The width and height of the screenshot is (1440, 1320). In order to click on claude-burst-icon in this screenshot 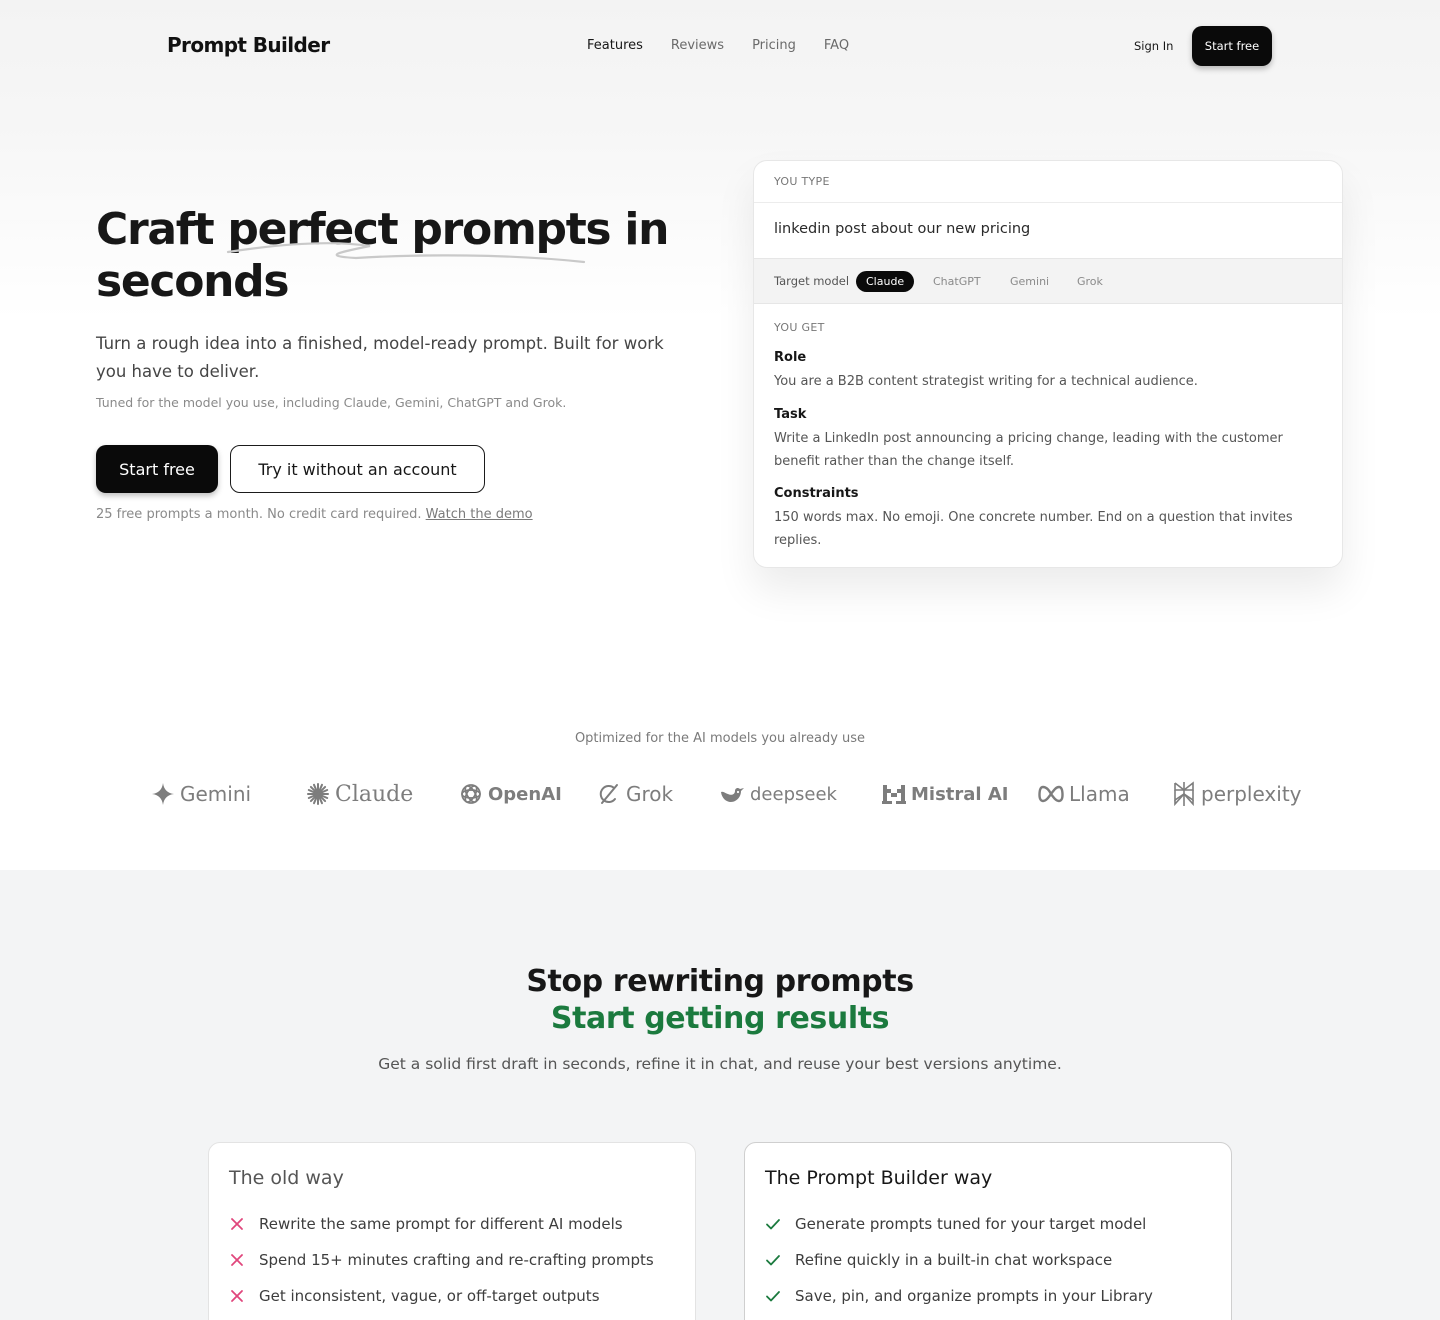, I will do `click(318, 794)`.